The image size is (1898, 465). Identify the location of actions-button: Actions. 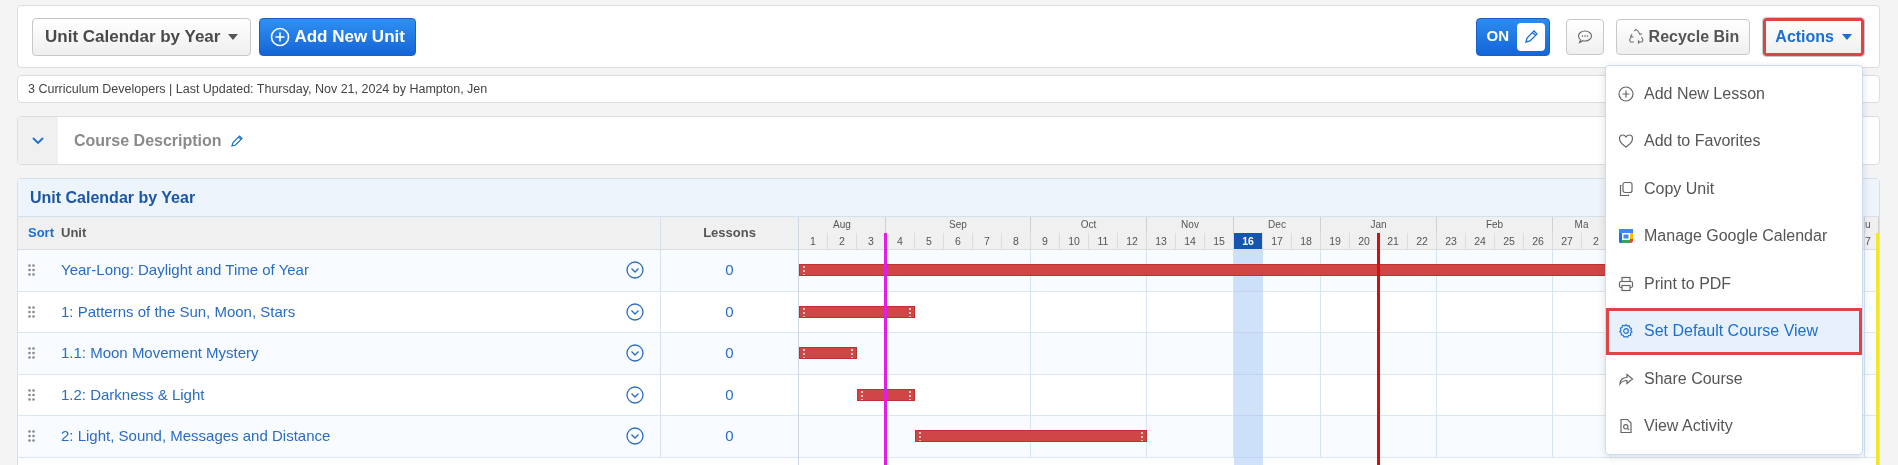
(1813, 36).